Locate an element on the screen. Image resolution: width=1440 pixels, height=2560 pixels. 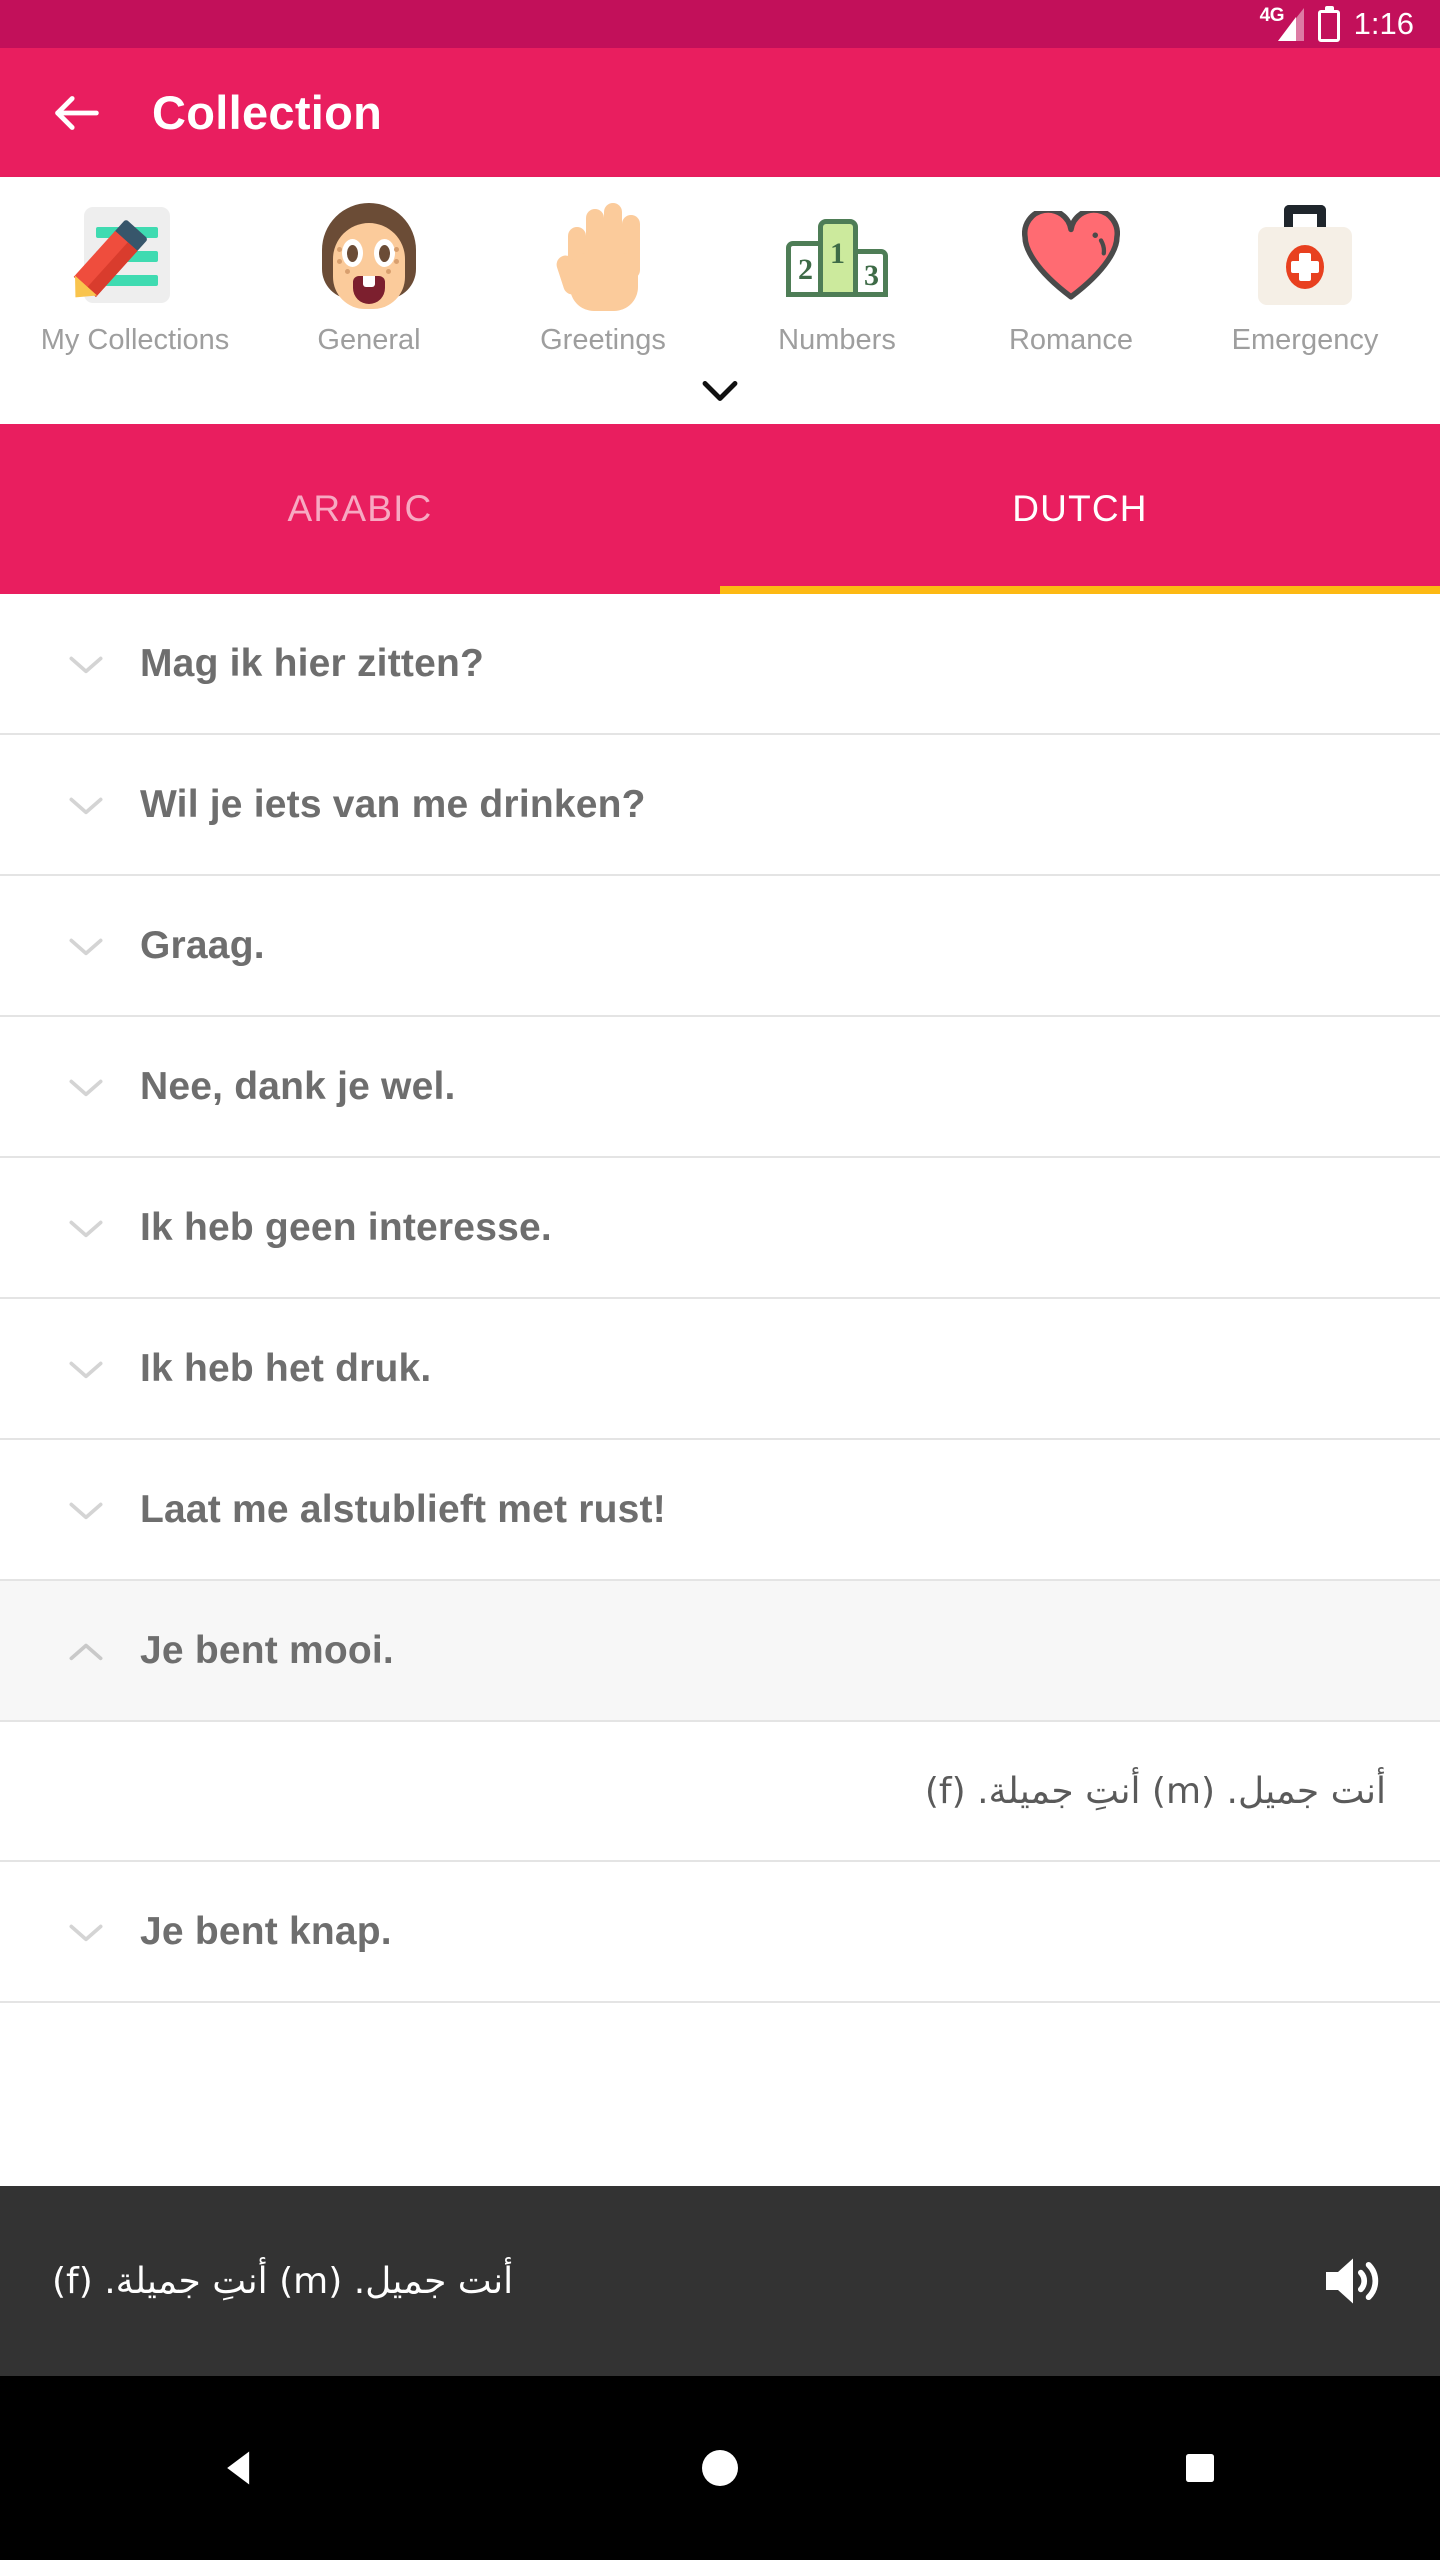
phrase-text: Ik heb geen interesse. is located at coordinates (346, 1227).